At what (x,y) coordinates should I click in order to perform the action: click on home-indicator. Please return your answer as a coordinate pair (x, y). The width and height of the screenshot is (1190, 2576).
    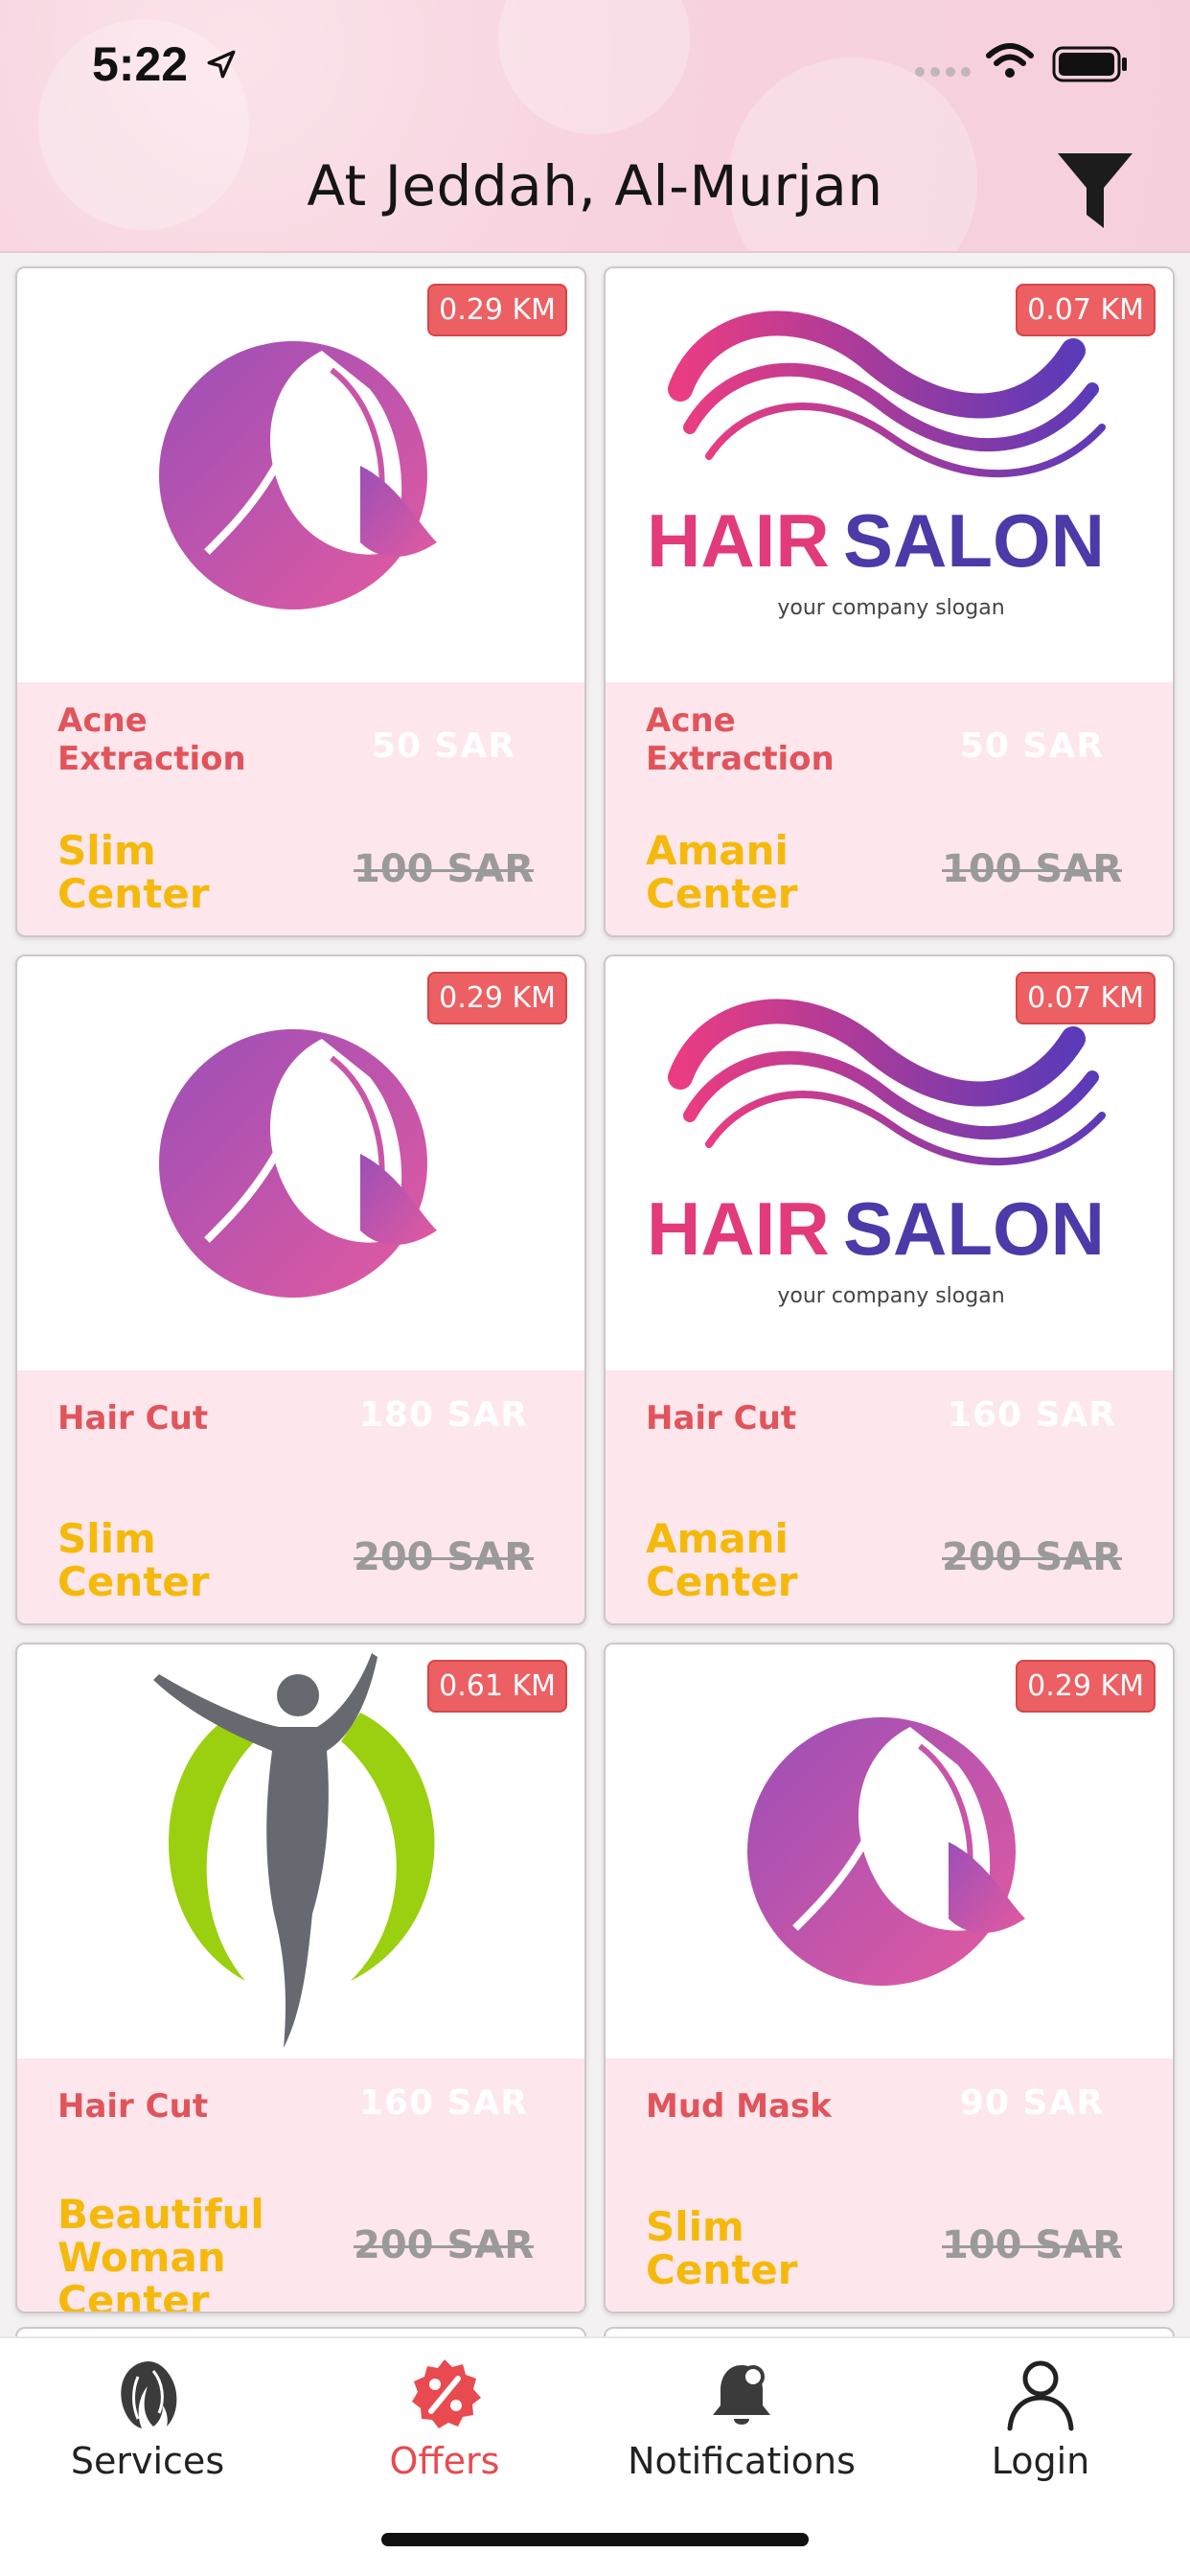
    Looking at the image, I should click on (595, 2539).